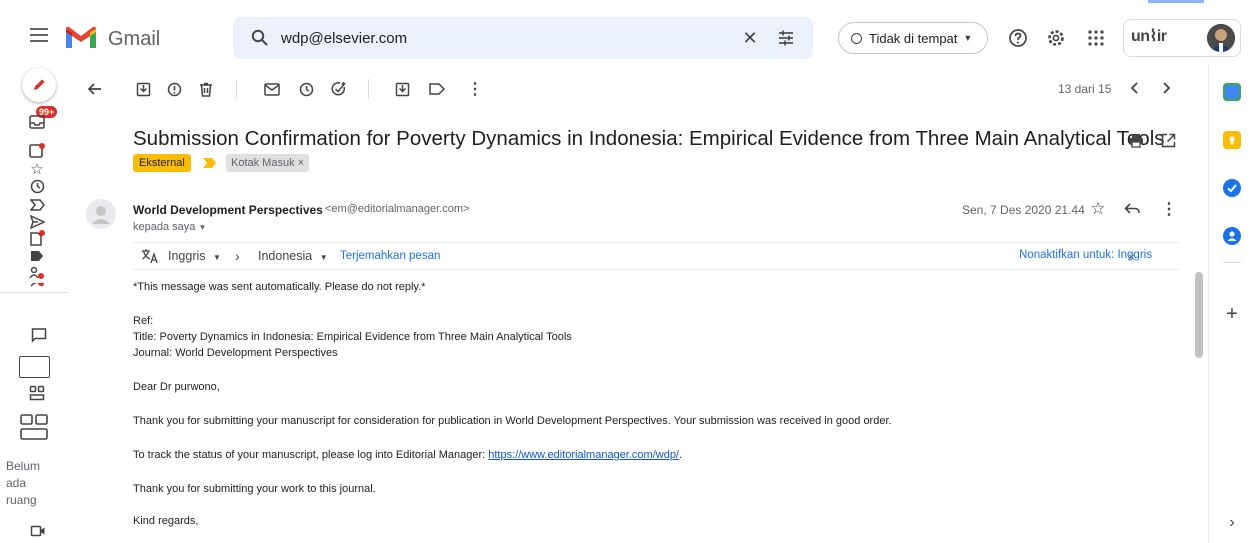  I want to click on search-icon, so click(260, 38).